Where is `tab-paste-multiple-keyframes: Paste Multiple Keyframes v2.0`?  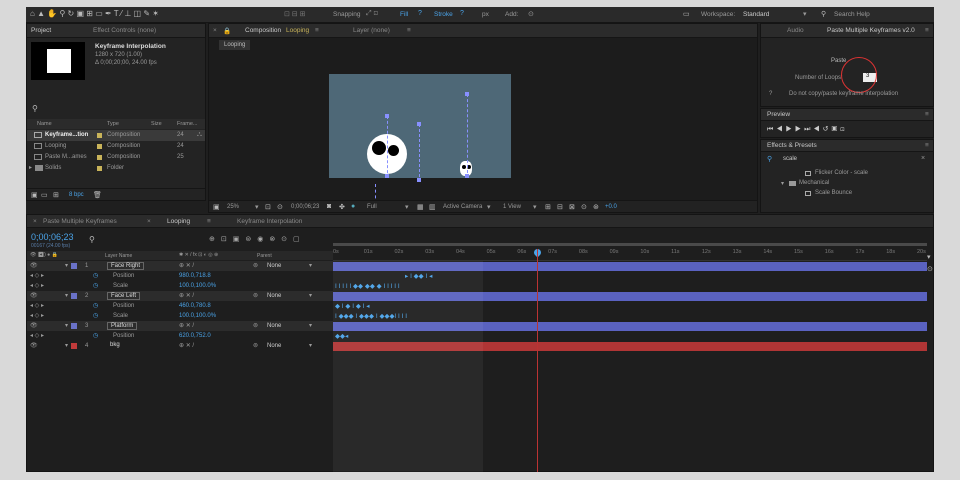 tab-paste-multiple-keyframes: Paste Multiple Keyframes v2.0 is located at coordinates (871, 30).